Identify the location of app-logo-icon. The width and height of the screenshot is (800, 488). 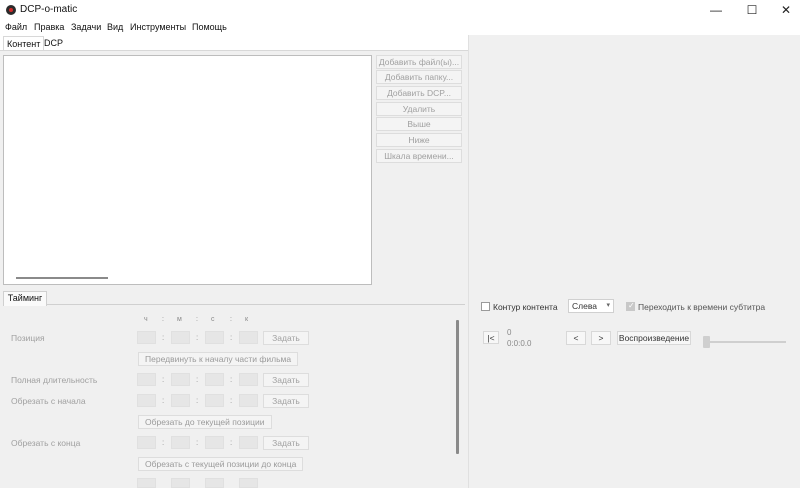
(11, 10).